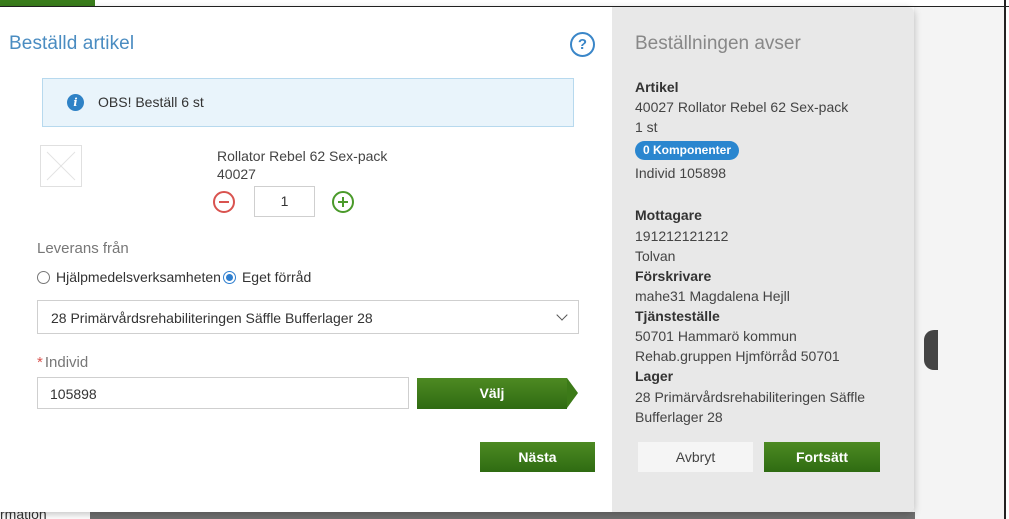 The width and height of the screenshot is (1009, 519). What do you see at coordinates (822, 457) in the screenshot?
I see `continue-button: Fortsätt` at bounding box center [822, 457].